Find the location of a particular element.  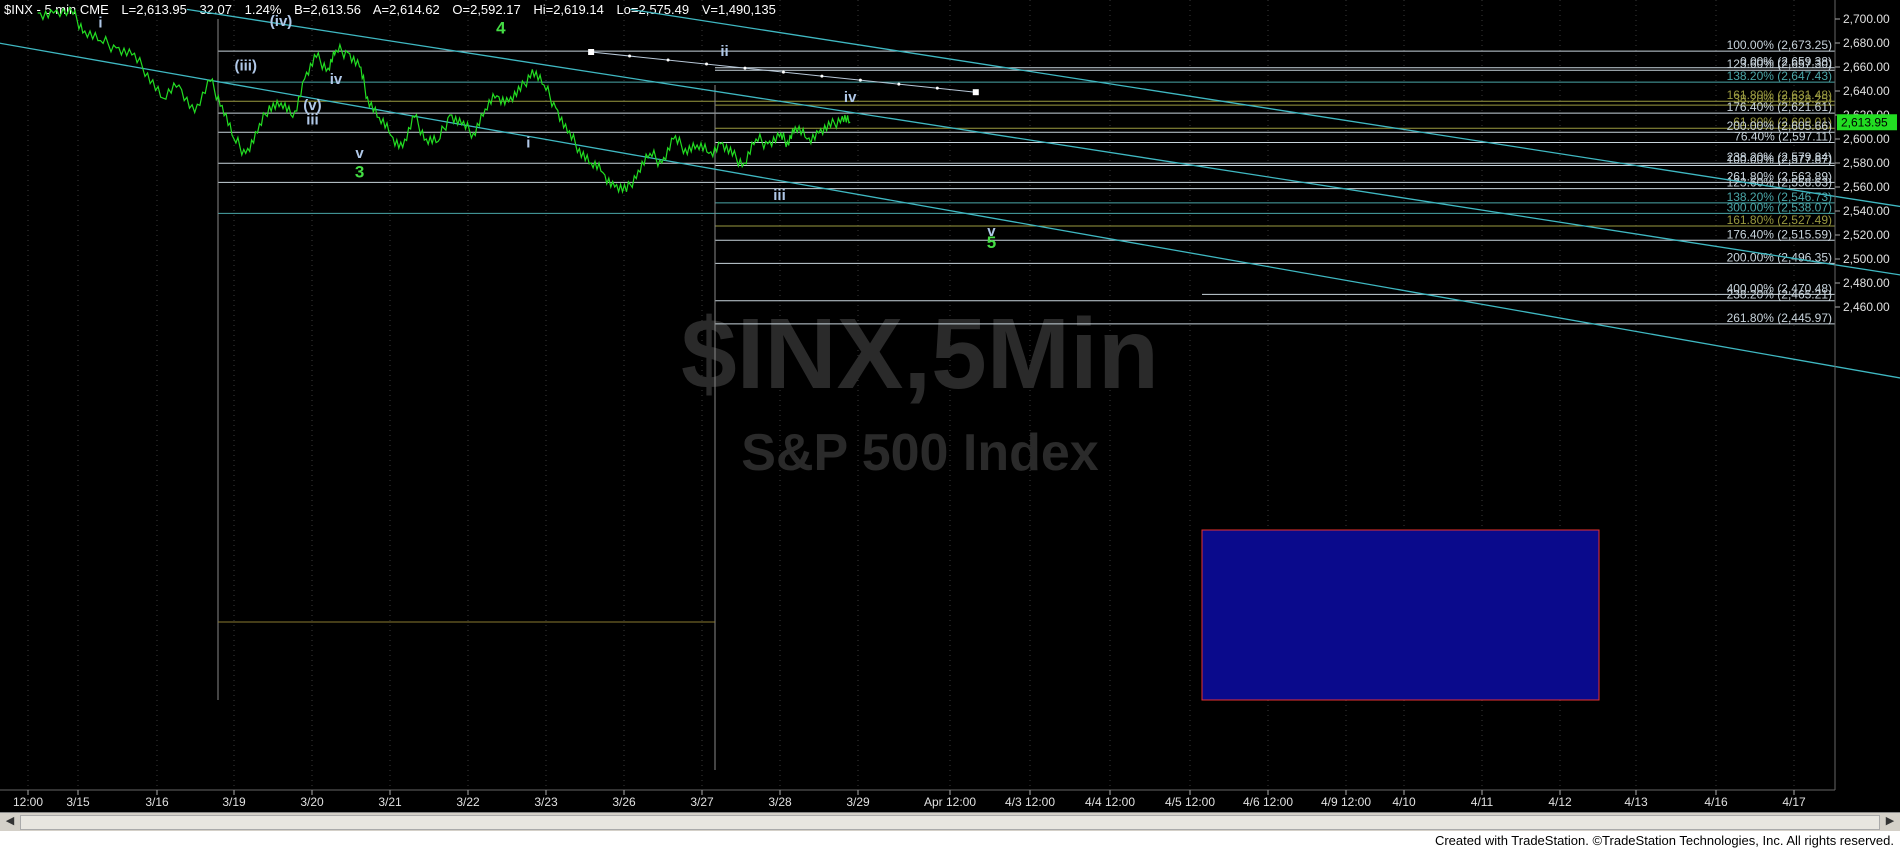

watermark-symbol: $INX,5Min is located at coordinates (920, 354).